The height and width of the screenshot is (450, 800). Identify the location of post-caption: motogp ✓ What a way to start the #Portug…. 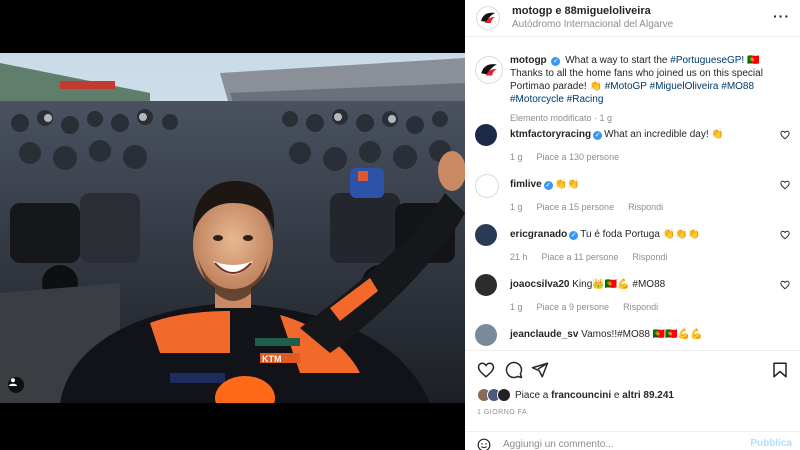
(634, 89).